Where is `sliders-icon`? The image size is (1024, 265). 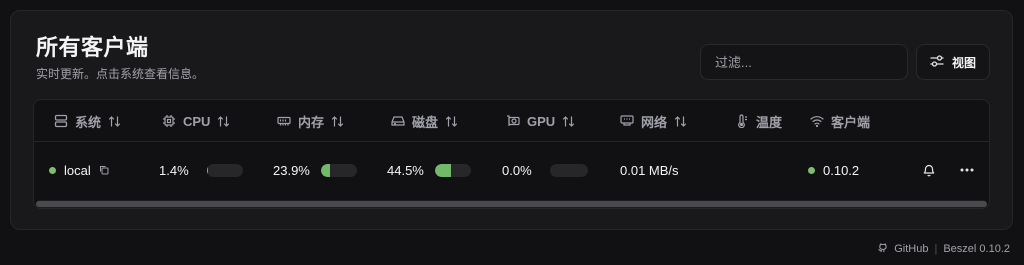 sliders-icon is located at coordinates (937, 62).